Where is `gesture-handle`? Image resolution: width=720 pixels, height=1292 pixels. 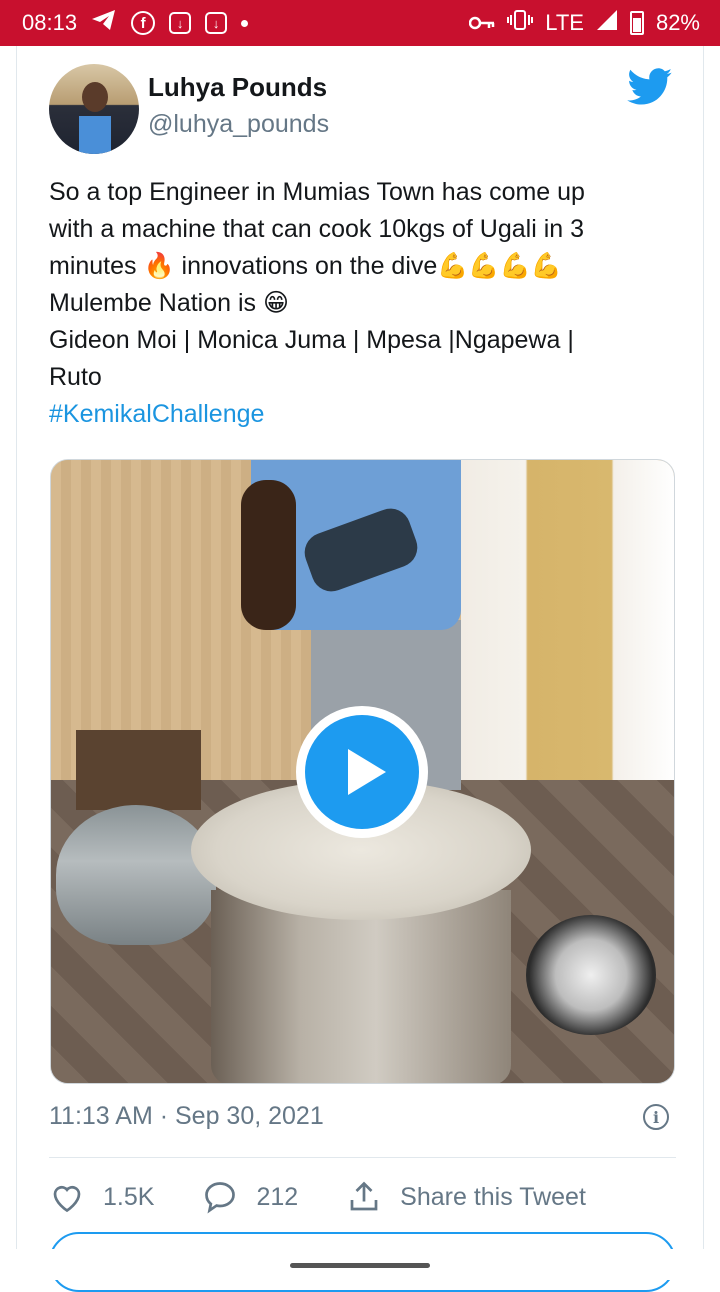
gesture-handle is located at coordinates (360, 1265).